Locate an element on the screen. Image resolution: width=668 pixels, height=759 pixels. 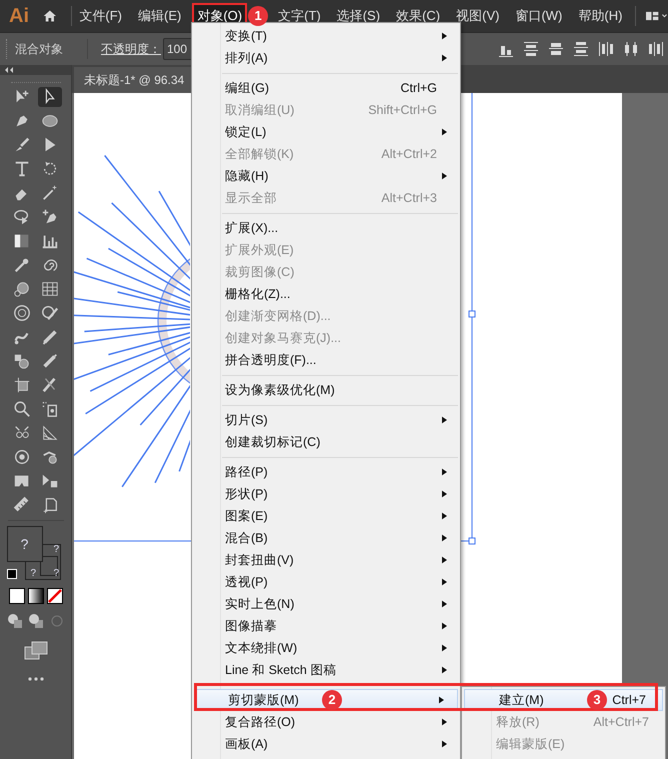
shortcut-label: Ctrl+G is located at coordinates (418, 88).